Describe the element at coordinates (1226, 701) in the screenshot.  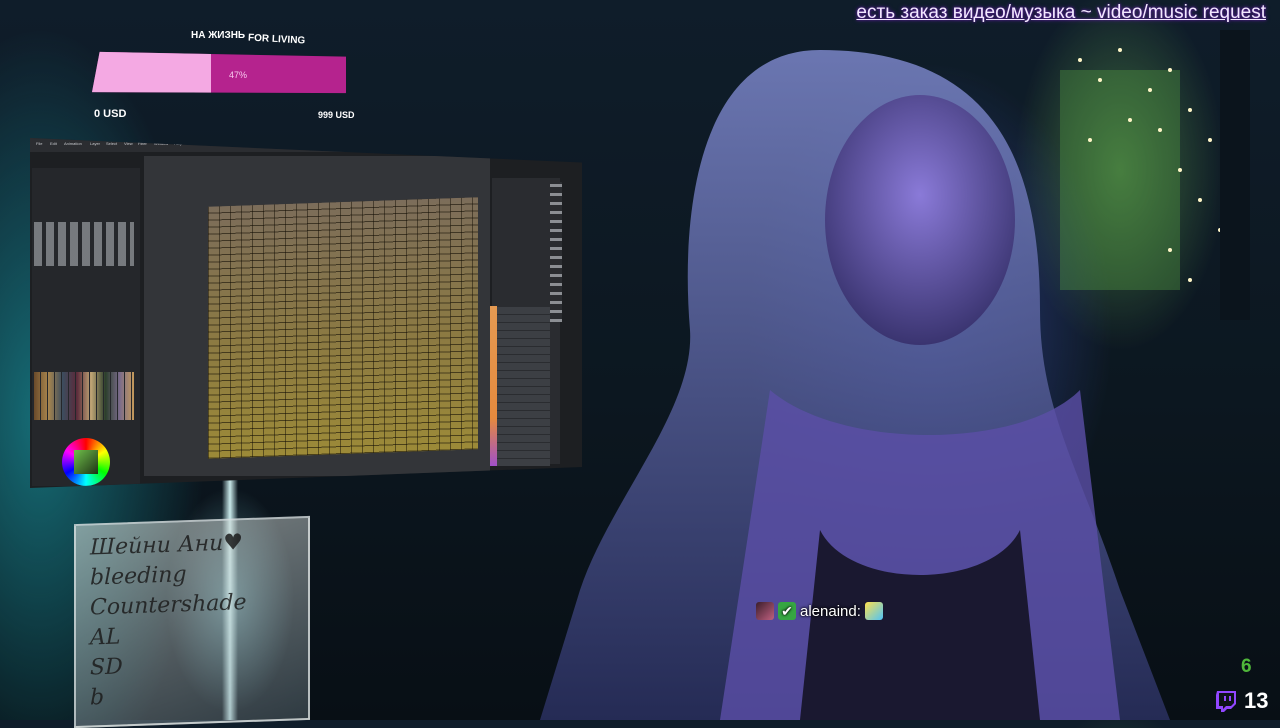
I see `twitch-icon` at that location.